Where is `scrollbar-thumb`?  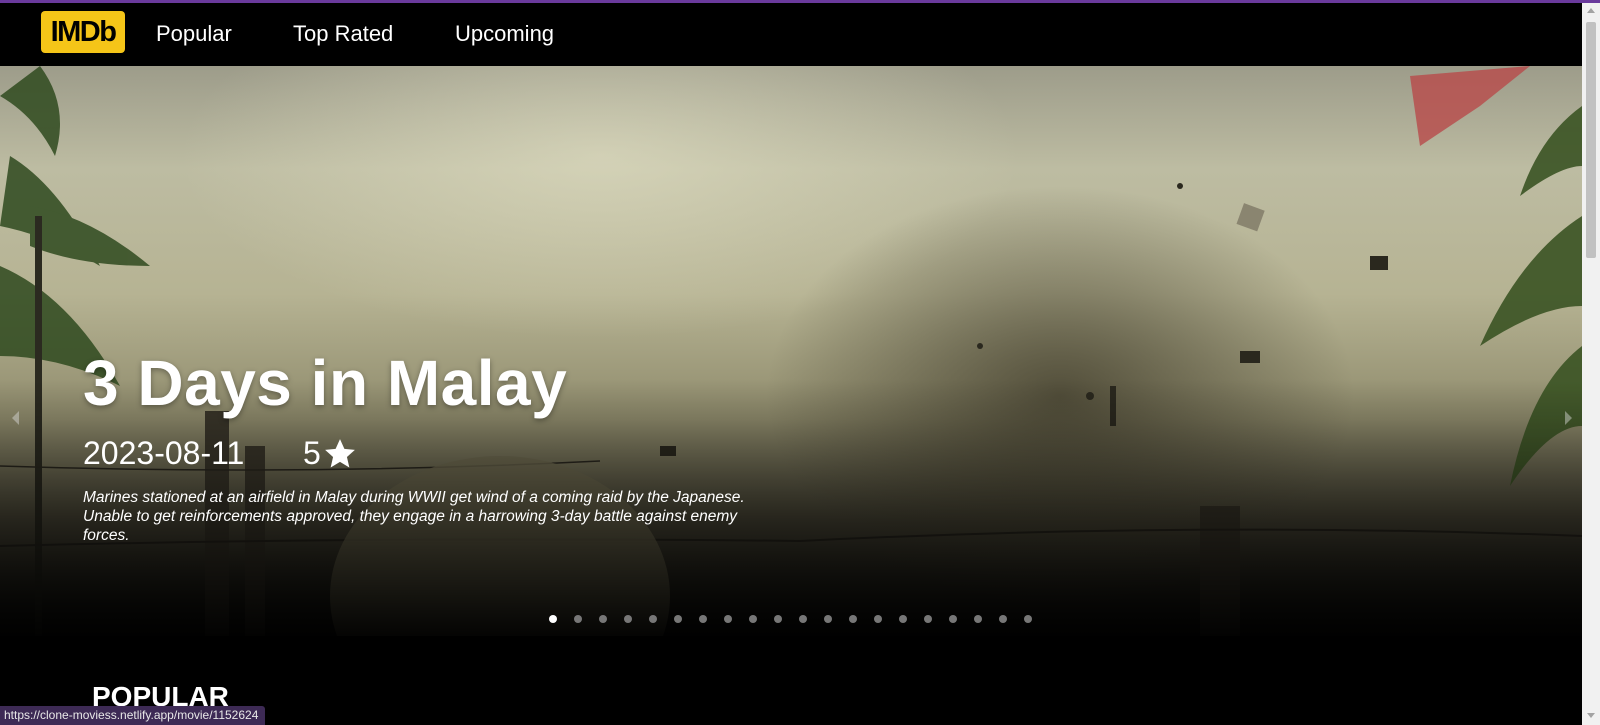
scrollbar-thumb is located at coordinates (1591, 140).